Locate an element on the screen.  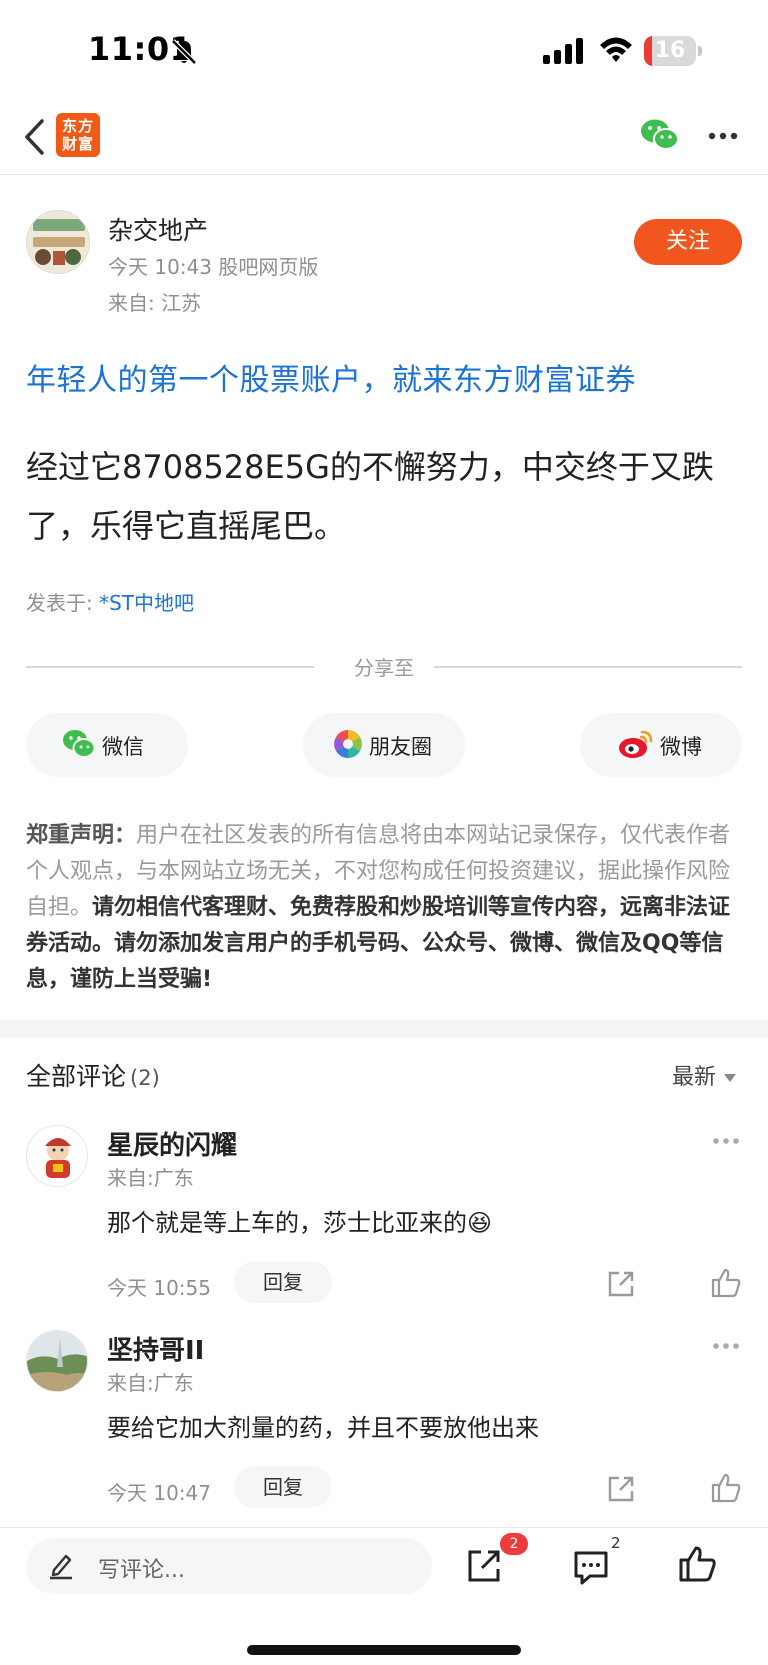
status-bar: 11:01 16 is located at coordinates (384, 50).